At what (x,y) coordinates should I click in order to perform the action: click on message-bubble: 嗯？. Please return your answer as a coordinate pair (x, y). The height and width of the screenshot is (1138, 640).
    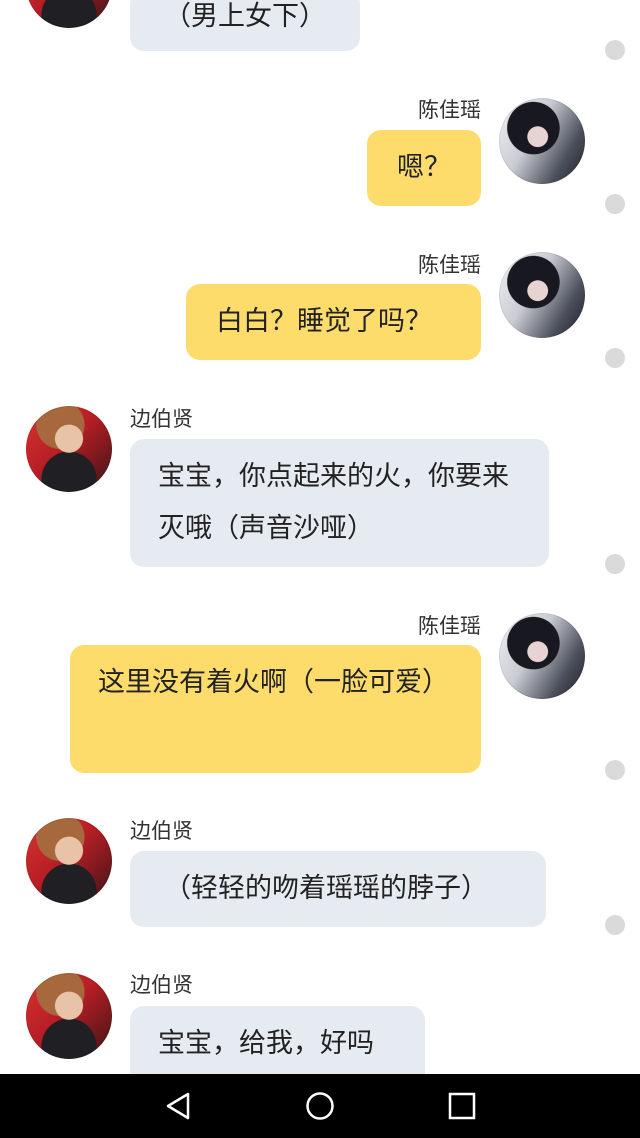
    Looking at the image, I should click on (424, 168).